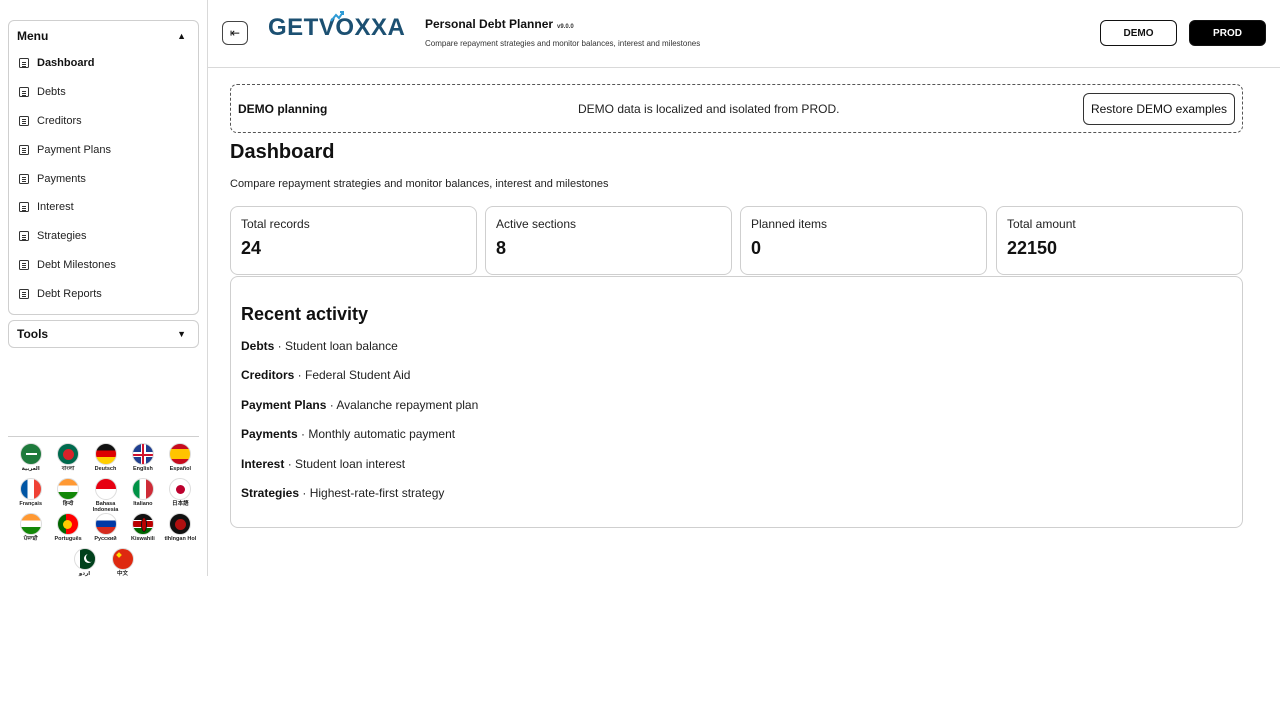  Describe the element at coordinates (103, 92) in the screenshot. I see `sidebar-item-debts: Debts` at that location.